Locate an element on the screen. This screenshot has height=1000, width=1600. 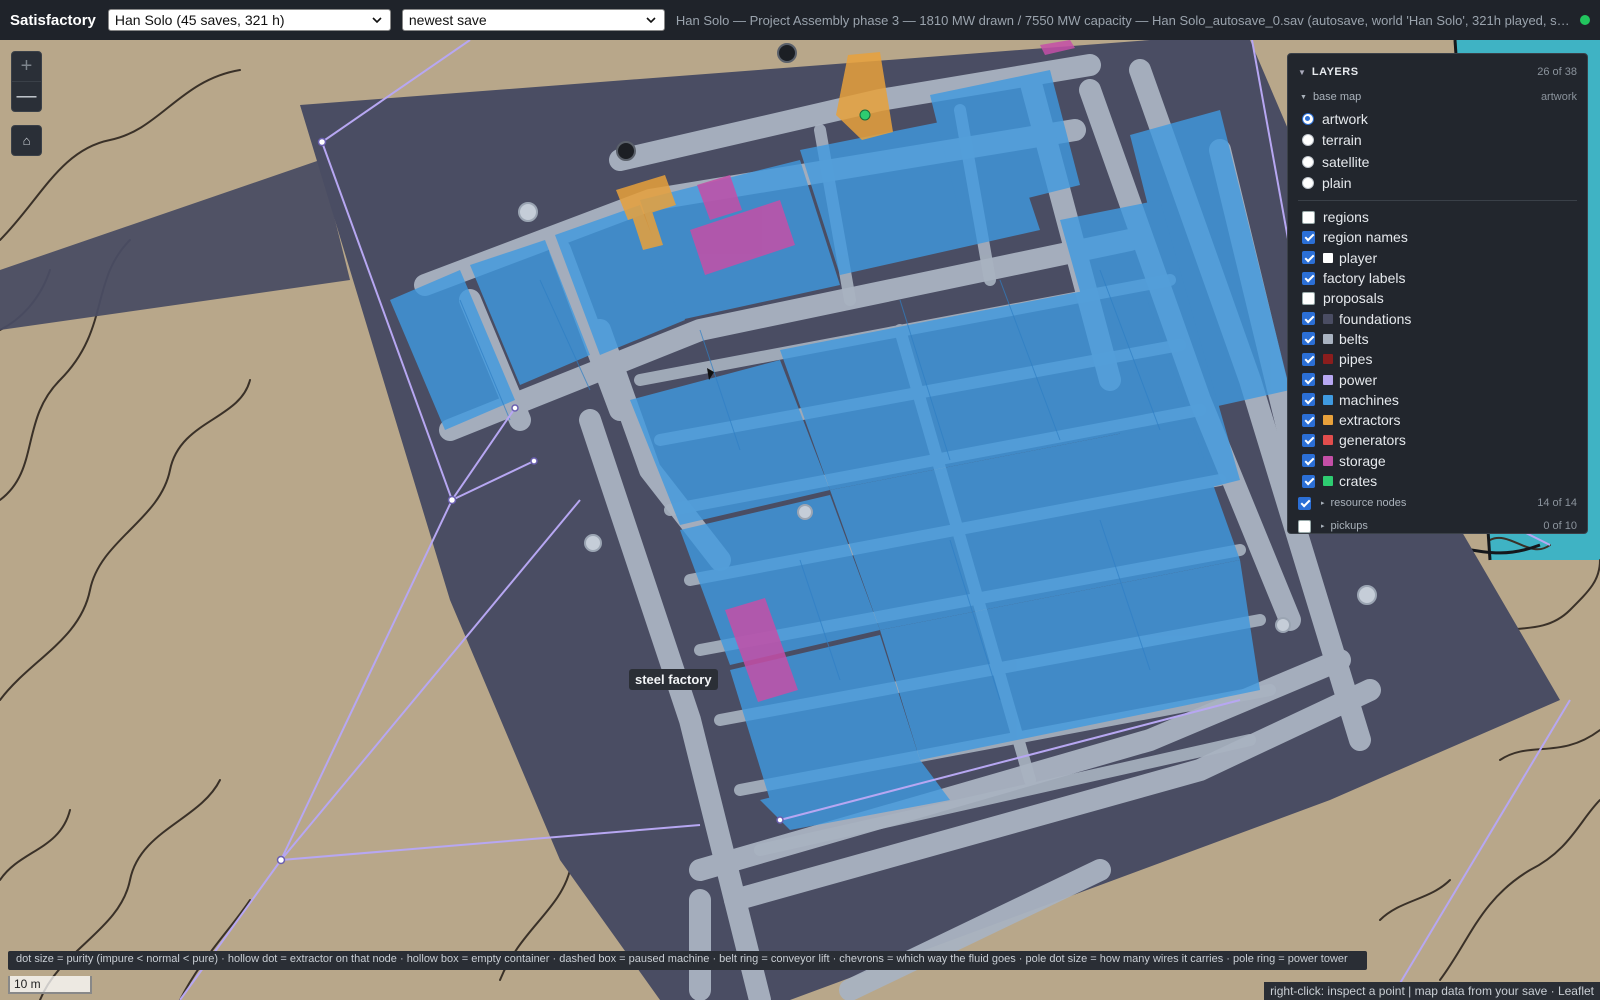
layer-label: regions is located at coordinates (1346, 217).